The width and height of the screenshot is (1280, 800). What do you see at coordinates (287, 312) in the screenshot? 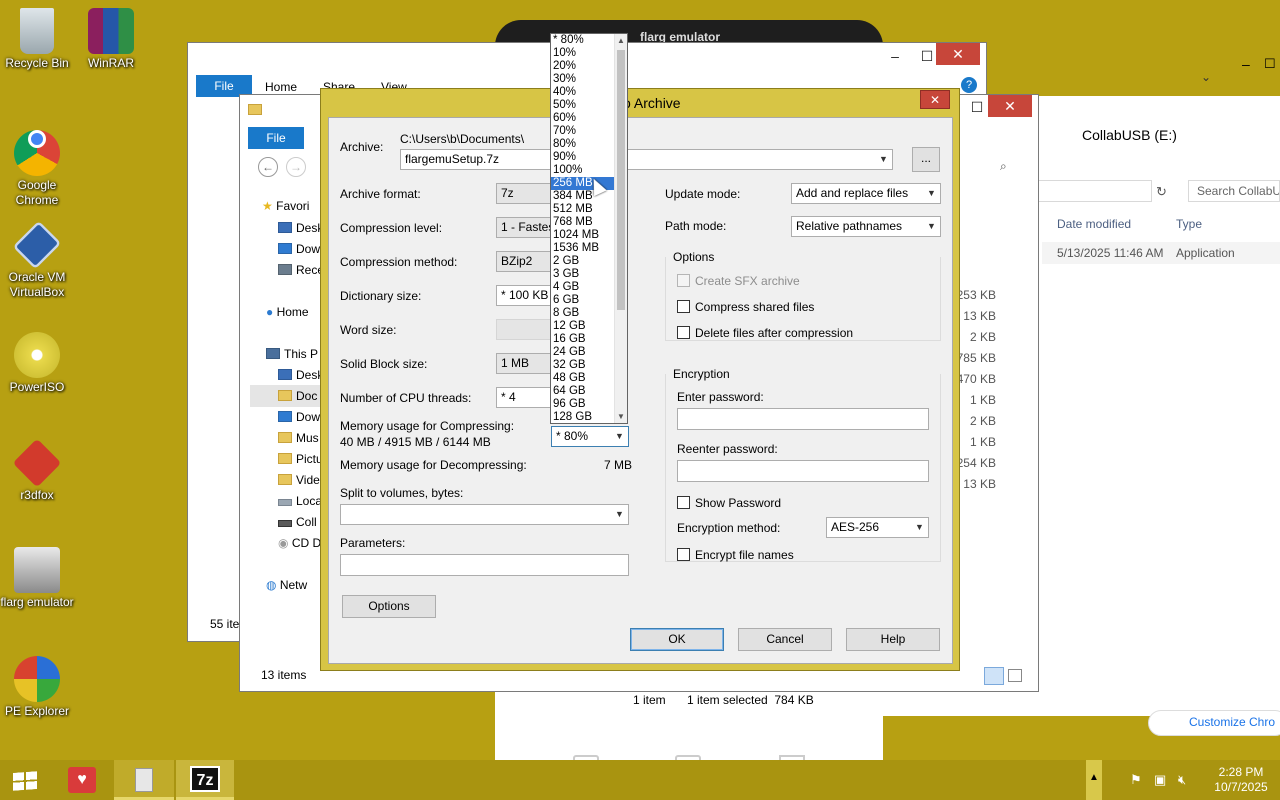
I see `tree-item: ● Home` at bounding box center [287, 312].